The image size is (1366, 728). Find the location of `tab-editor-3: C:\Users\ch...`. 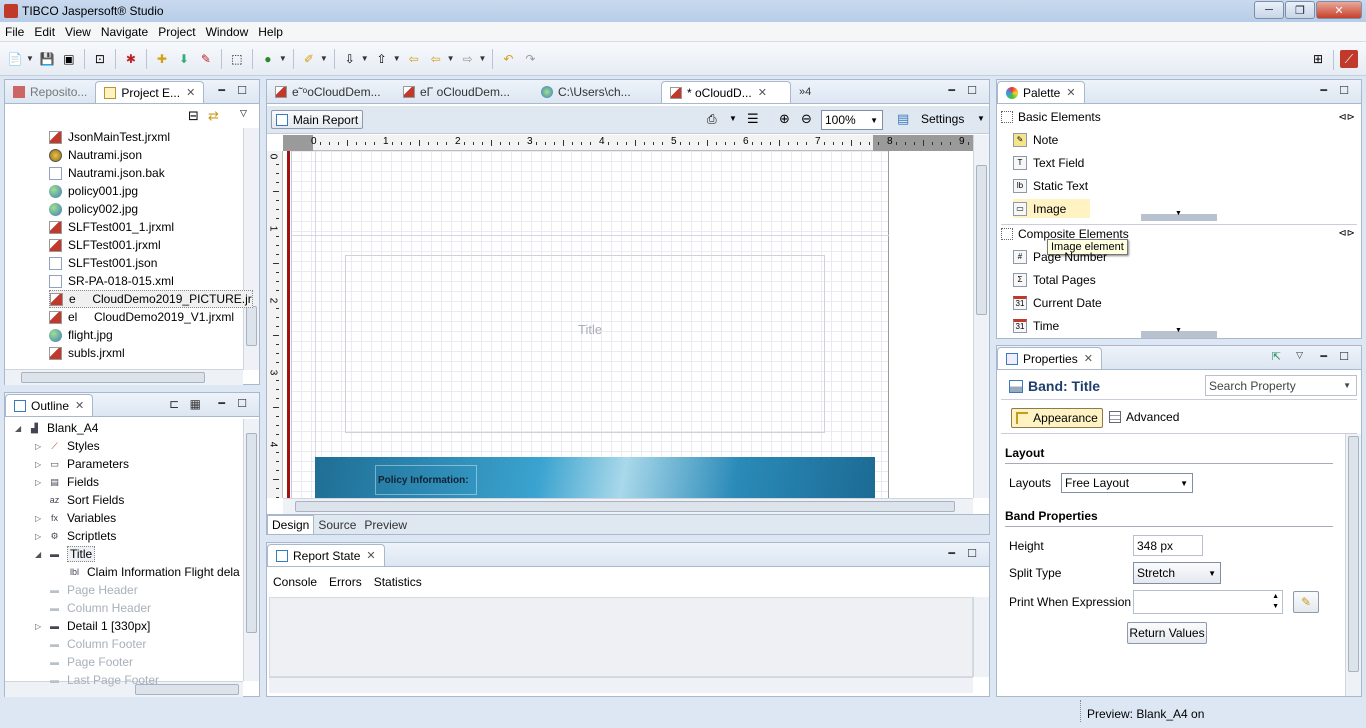

tab-editor-3: C:\Users\ch... is located at coordinates (597, 92).